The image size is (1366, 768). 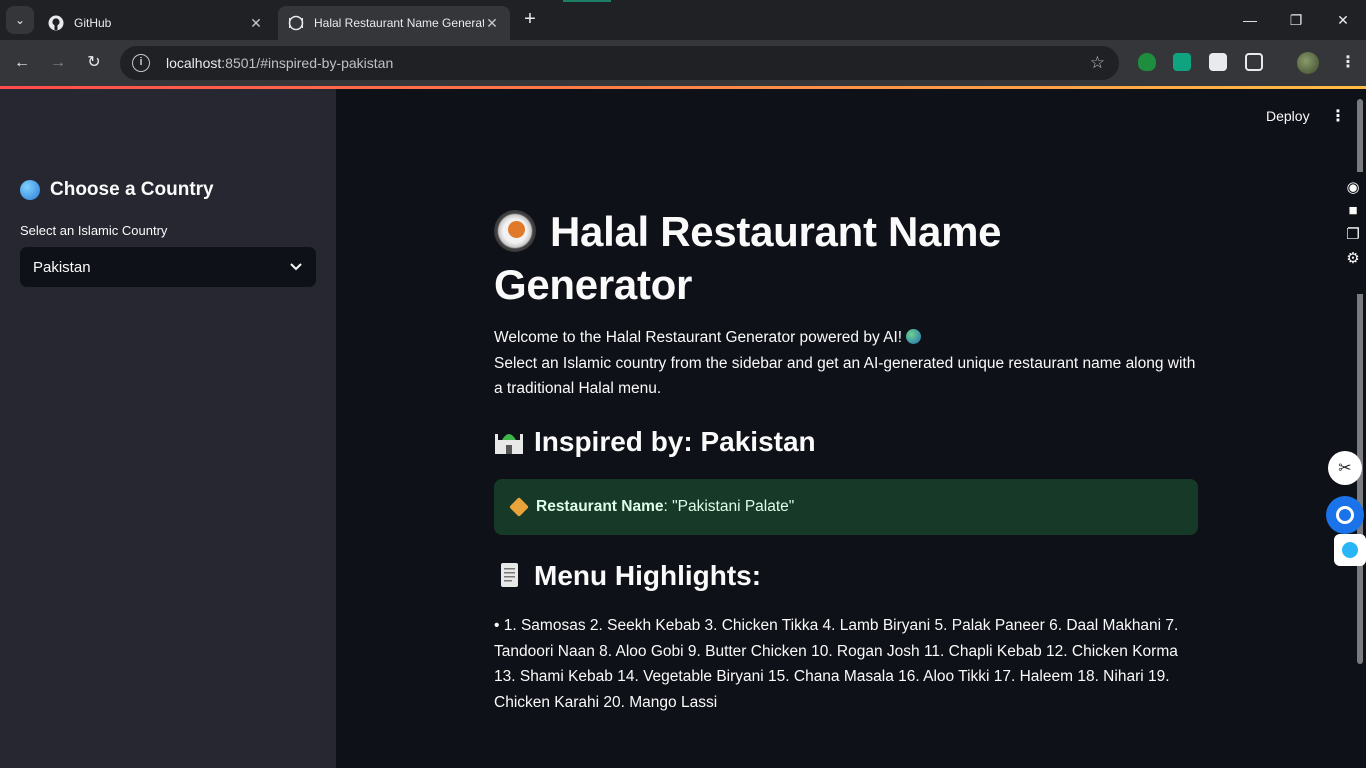 What do you see at coordinates (509, 575) in the screenshot?
I see `scroll-icon` at bounding box center [509, 575].